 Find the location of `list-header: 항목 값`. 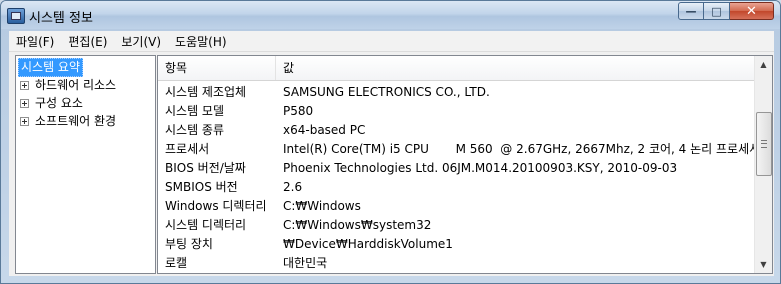

list-header: 항목 값 is located at coordinates (456, 68).